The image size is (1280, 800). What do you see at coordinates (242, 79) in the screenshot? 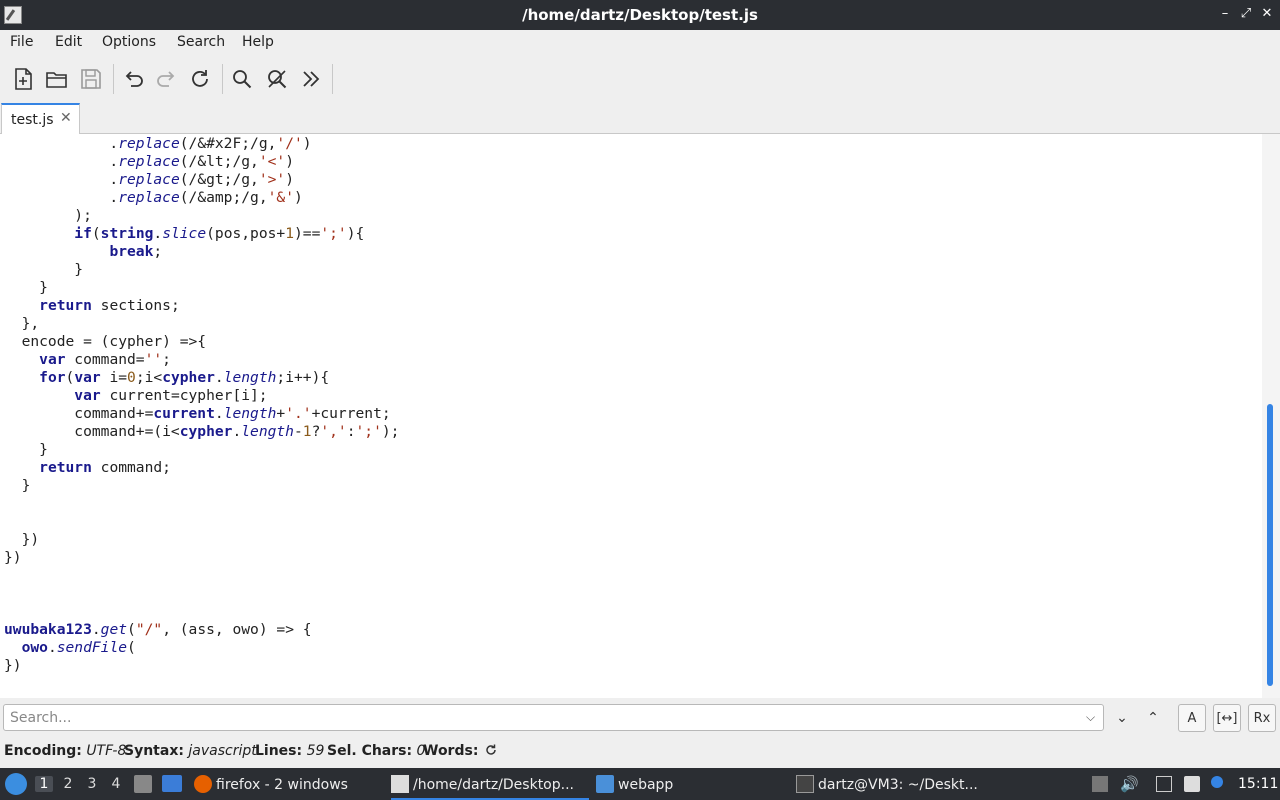
I see `find-icon` at bounding box center [242, 79].